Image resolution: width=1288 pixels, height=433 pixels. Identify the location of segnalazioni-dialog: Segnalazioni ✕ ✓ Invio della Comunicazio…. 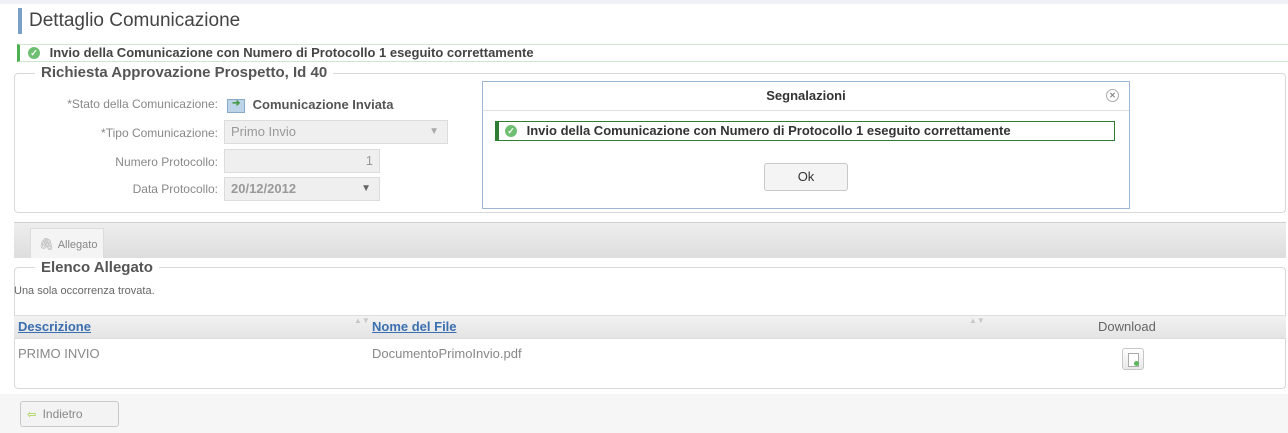
(806, 145).